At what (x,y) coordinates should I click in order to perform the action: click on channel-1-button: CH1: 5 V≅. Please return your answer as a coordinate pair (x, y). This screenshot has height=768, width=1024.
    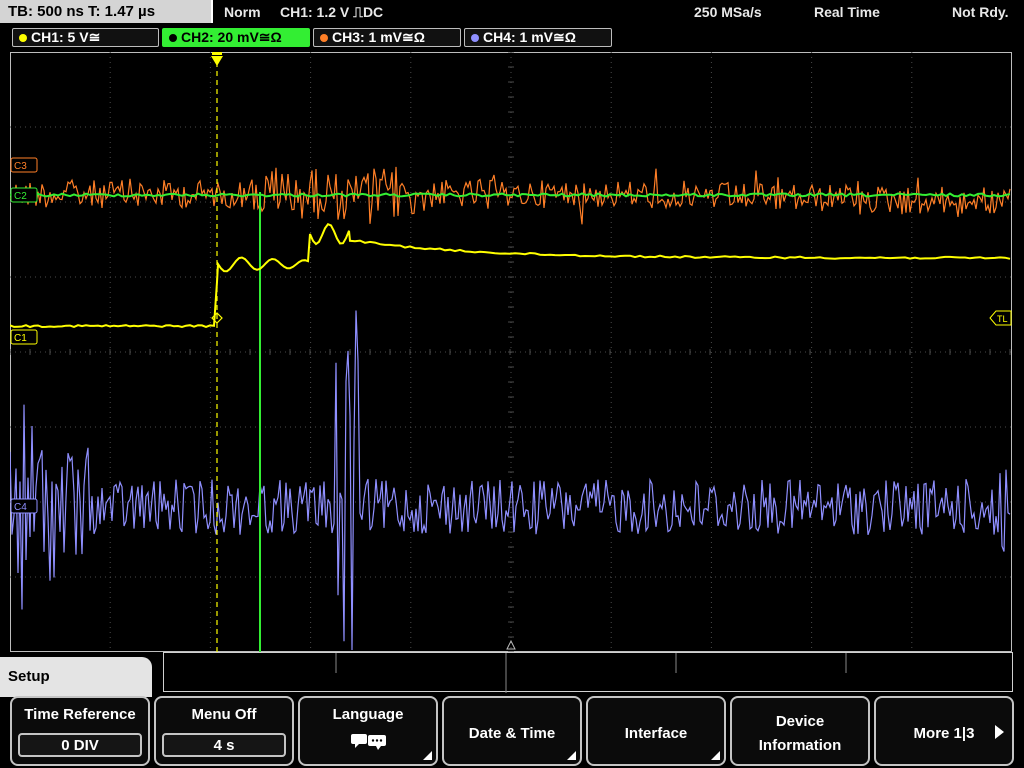
    Looking at the image, I should click on (85, 37).